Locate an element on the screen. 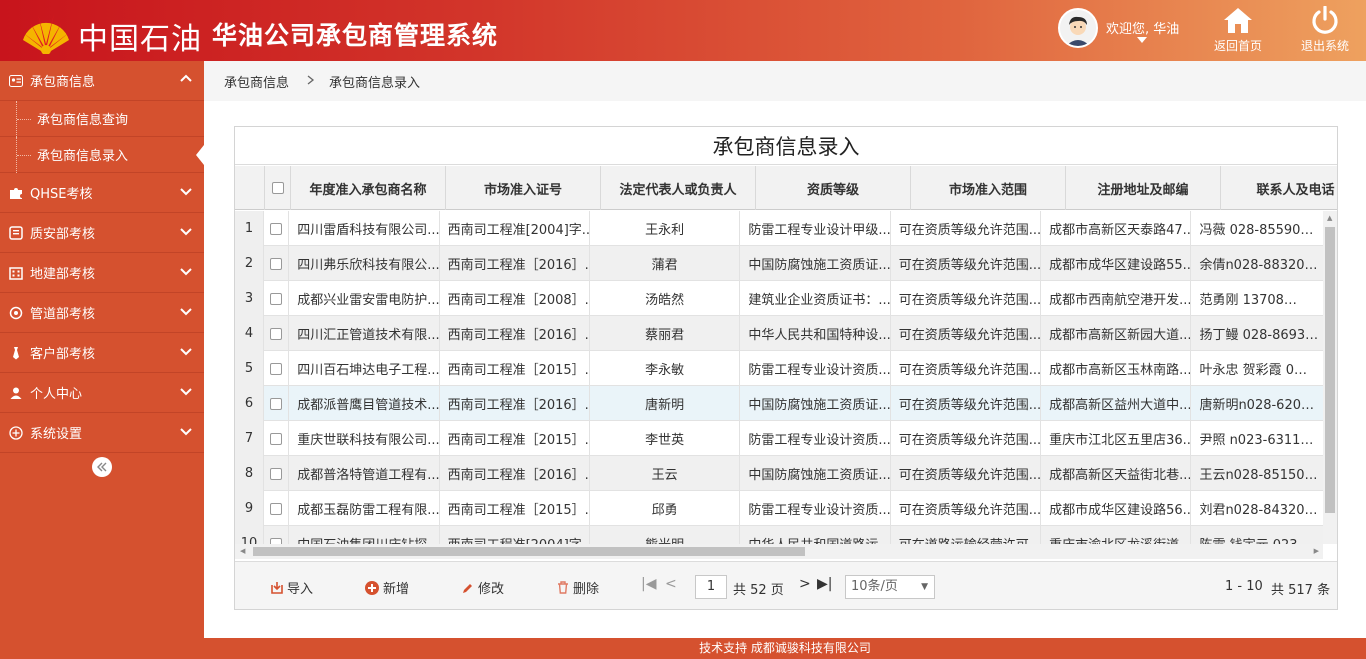  horizontal-scroll-thumb is located at coordinates (529, 551).